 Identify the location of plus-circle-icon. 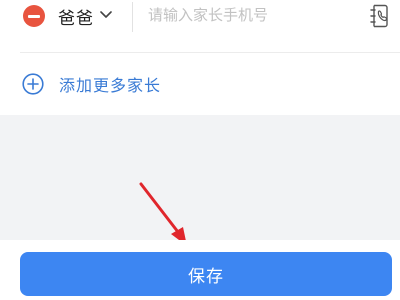
(33, 84).